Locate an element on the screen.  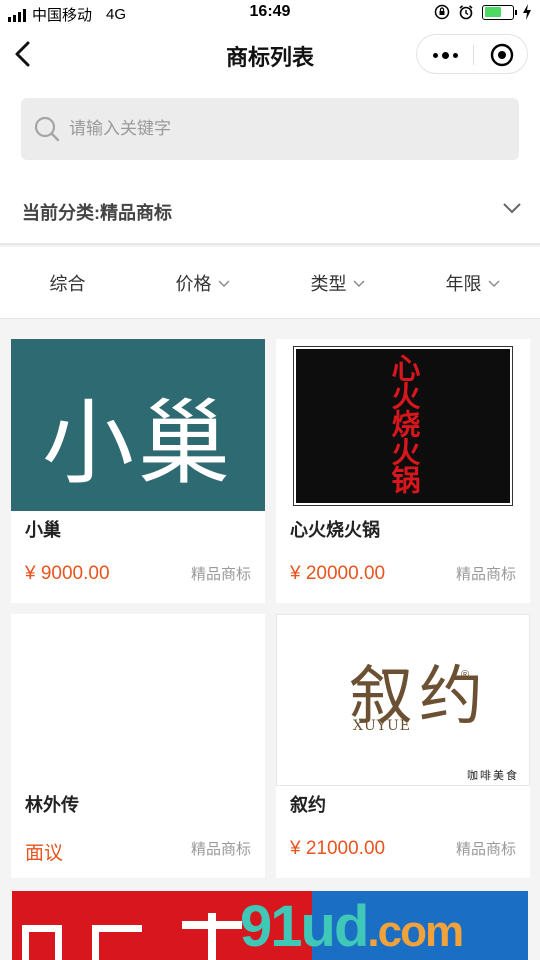
more-button is located at coordinates (445, 55).